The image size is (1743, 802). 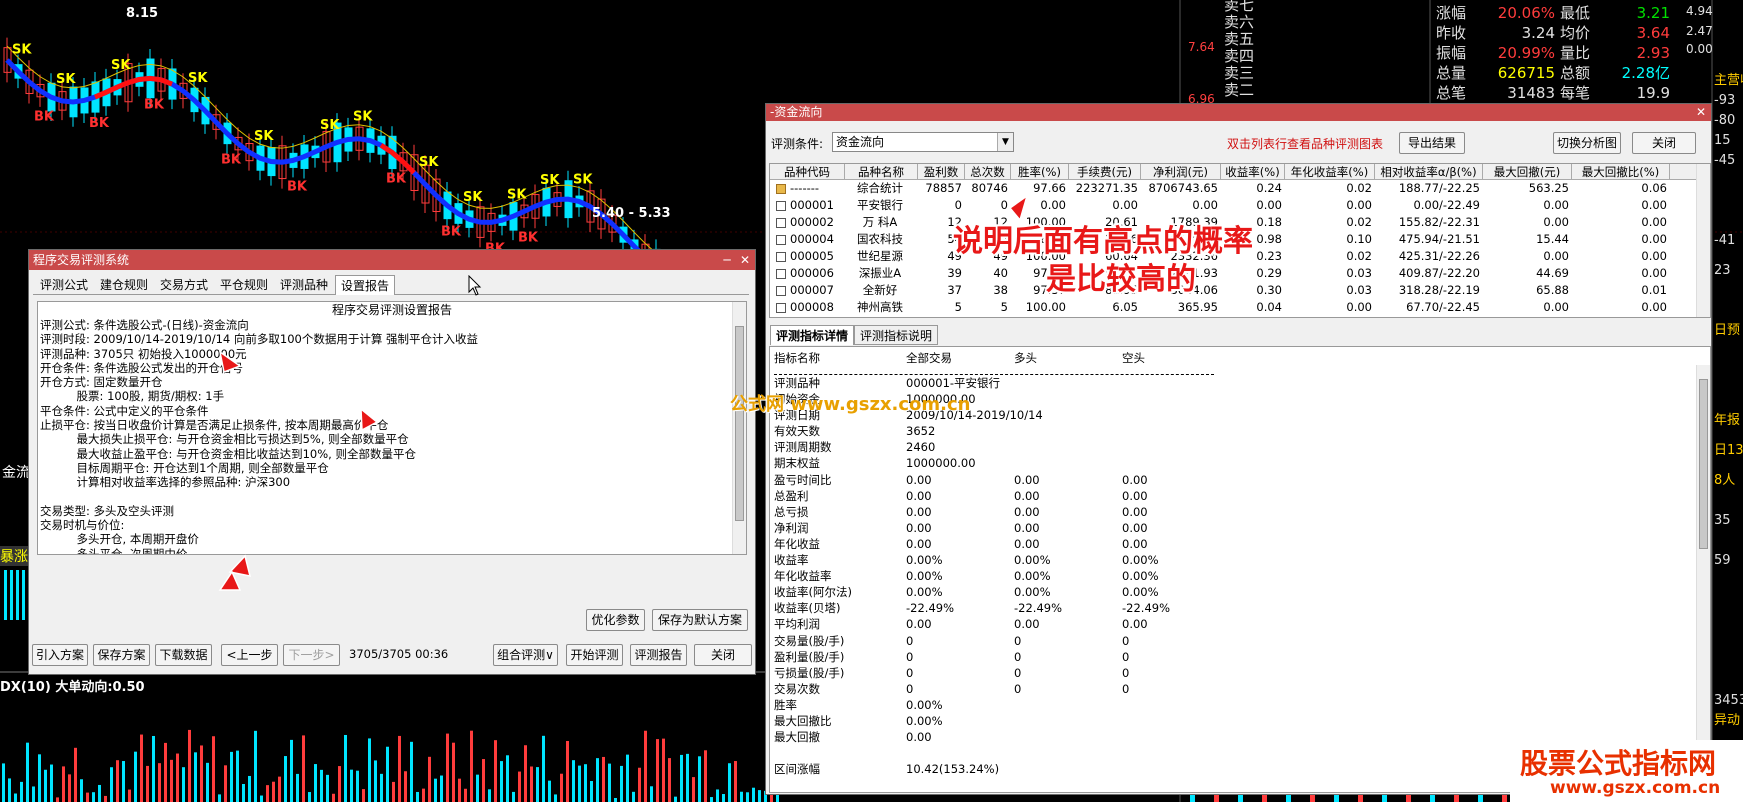 I want to click on bottom-watermark-box: 股票公式指标网 www.gszx.com.cn, so click(x=1626, y=771).